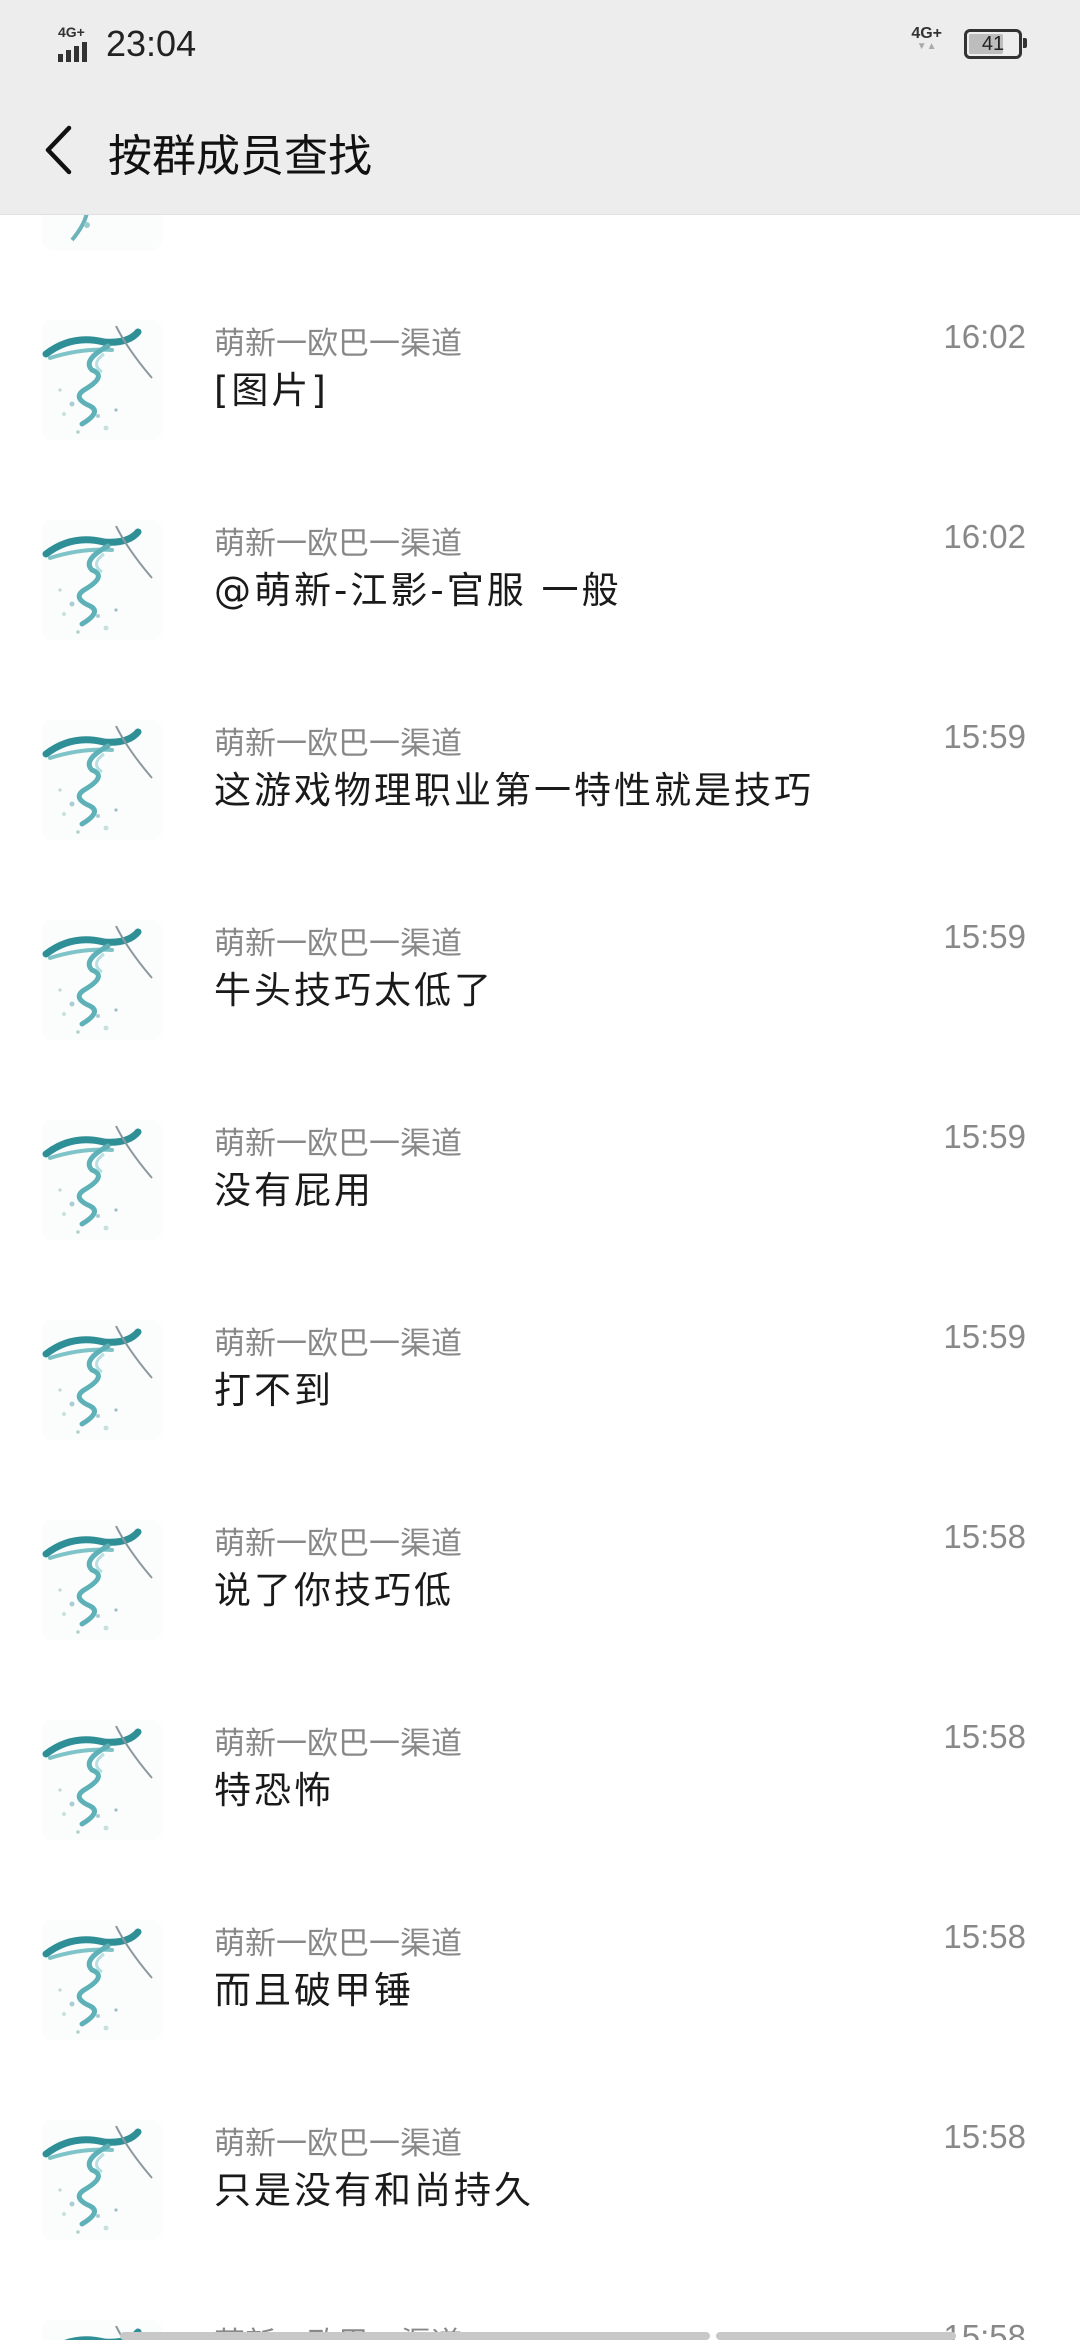  What do you see at coordinates (540, 1927) in the screenshot?
I see `message-item: 萌新一欧巴一渠道 15:58 而且破甲锤` at bounding box center [540, 1927].